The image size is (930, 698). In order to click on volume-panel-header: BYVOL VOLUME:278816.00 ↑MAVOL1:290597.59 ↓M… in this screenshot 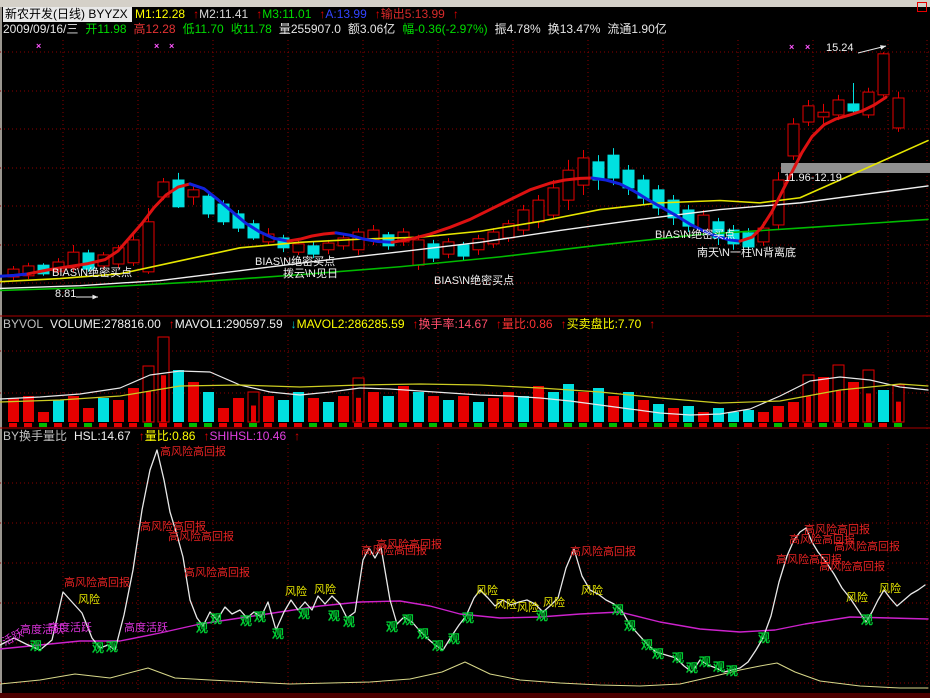, I will do `click(465, 324)`.